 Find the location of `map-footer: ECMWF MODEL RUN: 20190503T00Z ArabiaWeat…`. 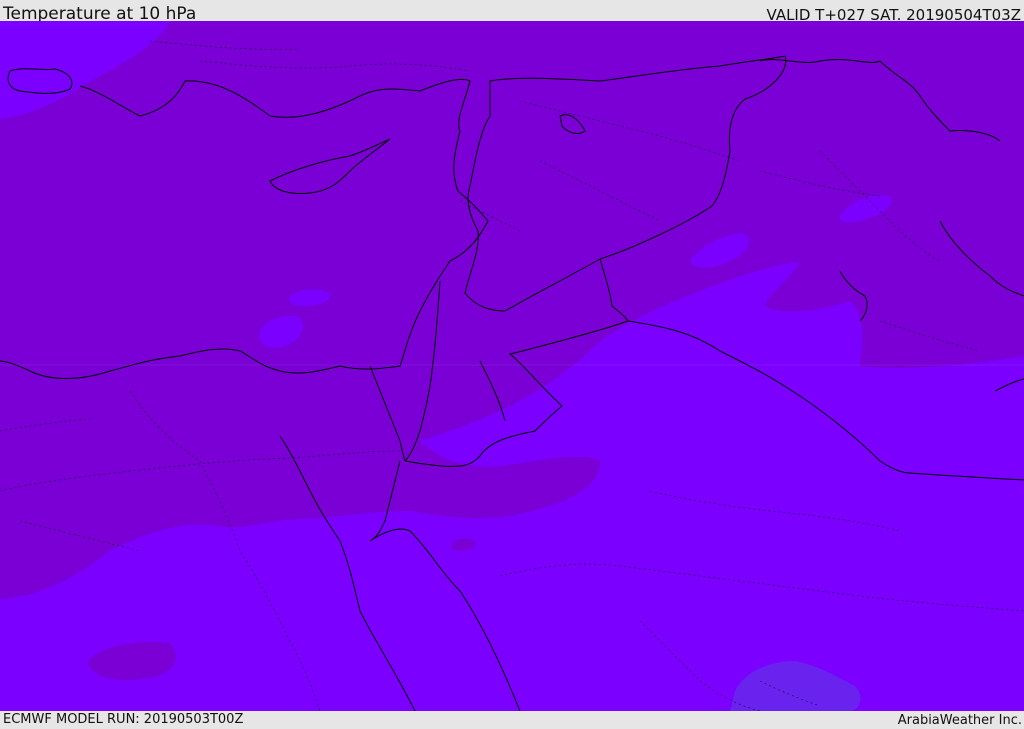

map-footer: ECMWF MODEL RUN: 20190503T00Z ArabiaWeat… is located at coordinates (512, 720).